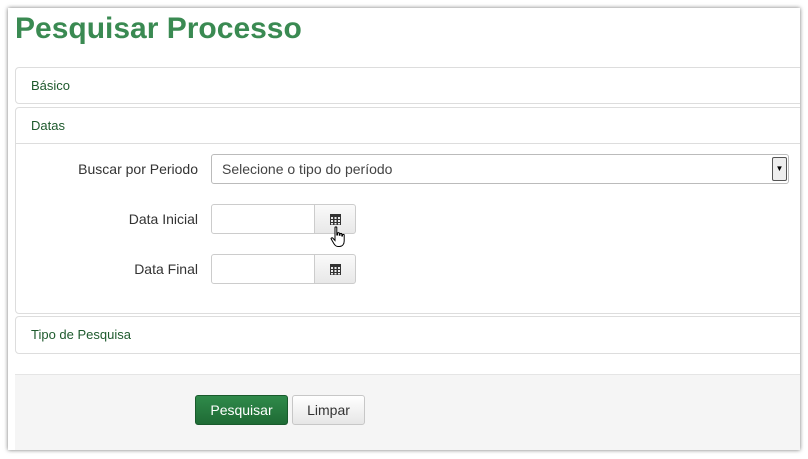  What do you see at coordinates (158, 28) in the screenshot?
I see `page-title: Pesquisar Processo` at bounding box center [158, 28].